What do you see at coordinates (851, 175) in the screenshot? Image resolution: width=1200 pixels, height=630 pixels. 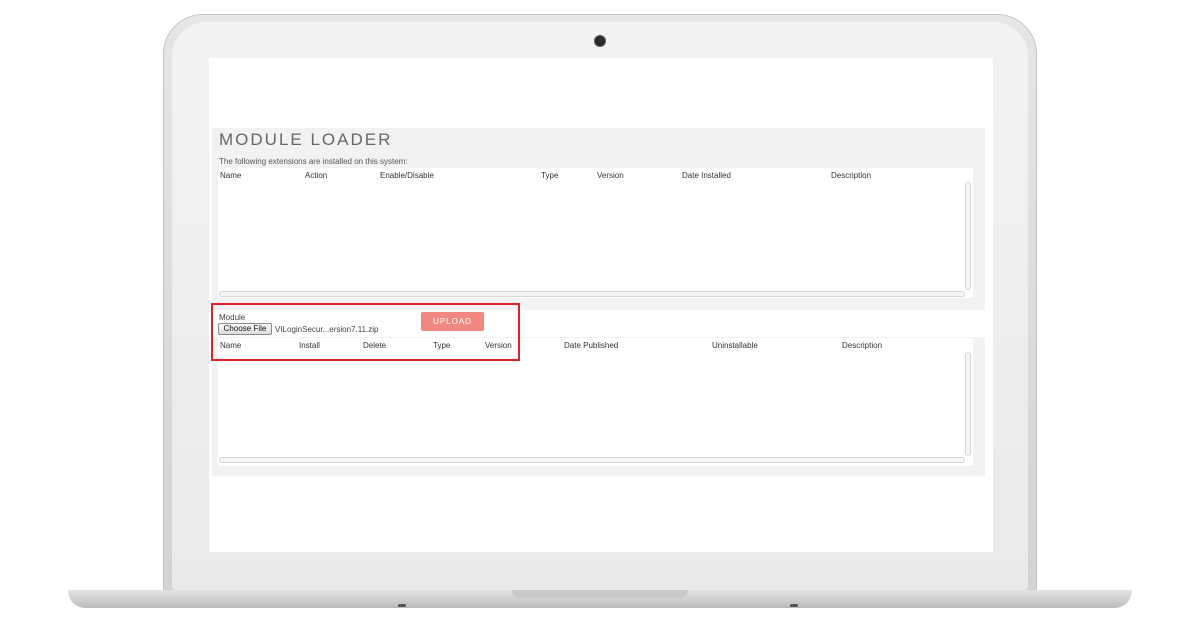 I see `installed-col-description: Description` at bounding box center [851, 175].